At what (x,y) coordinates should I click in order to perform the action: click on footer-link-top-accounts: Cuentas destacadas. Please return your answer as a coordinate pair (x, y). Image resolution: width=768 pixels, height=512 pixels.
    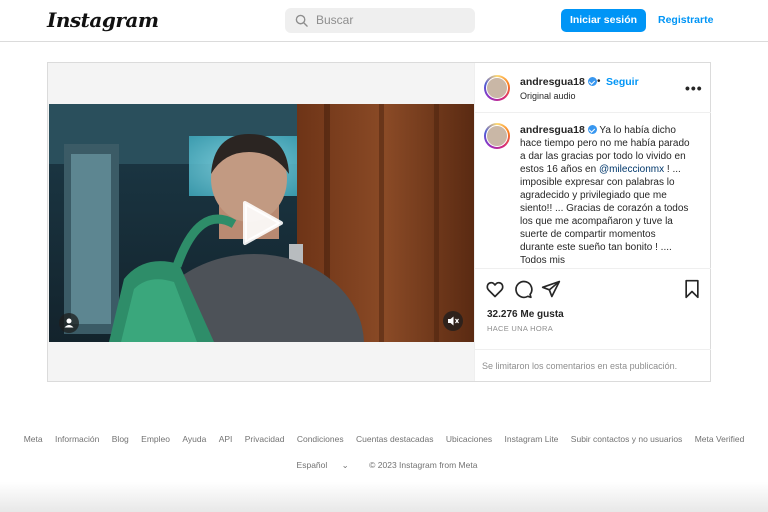
    Looking at the image, I should click on (395, 439).